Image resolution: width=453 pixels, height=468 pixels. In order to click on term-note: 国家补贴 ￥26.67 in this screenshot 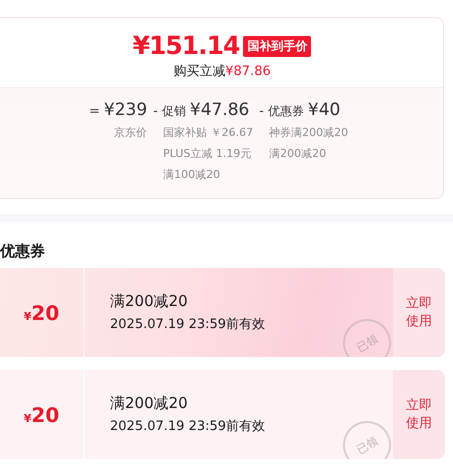, I will do `click(208, 133)`.